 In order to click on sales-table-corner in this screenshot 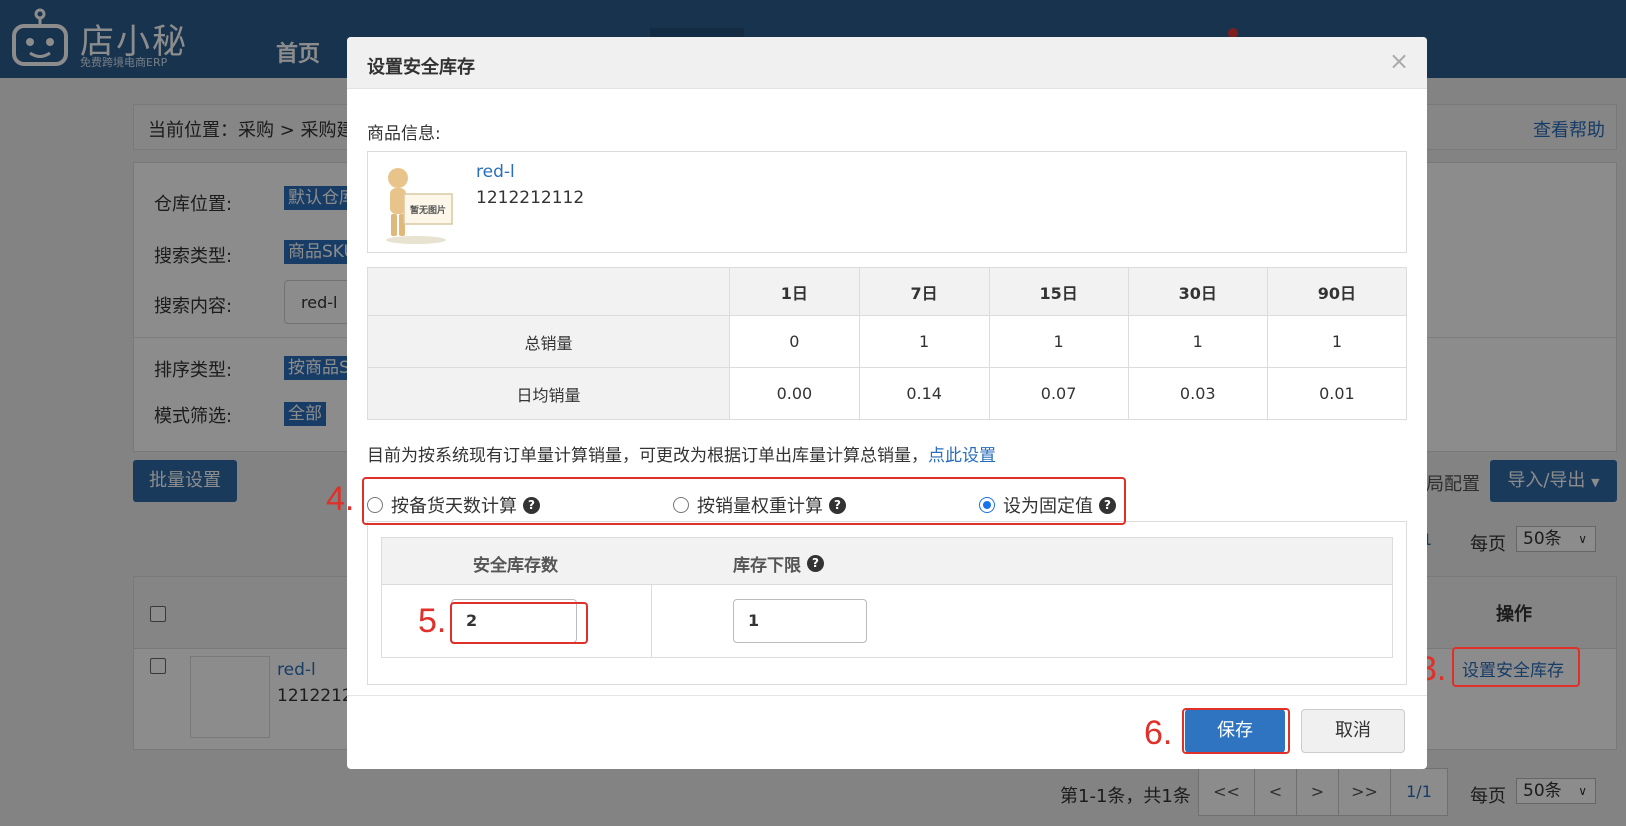, I will do `click(548, 291)`.